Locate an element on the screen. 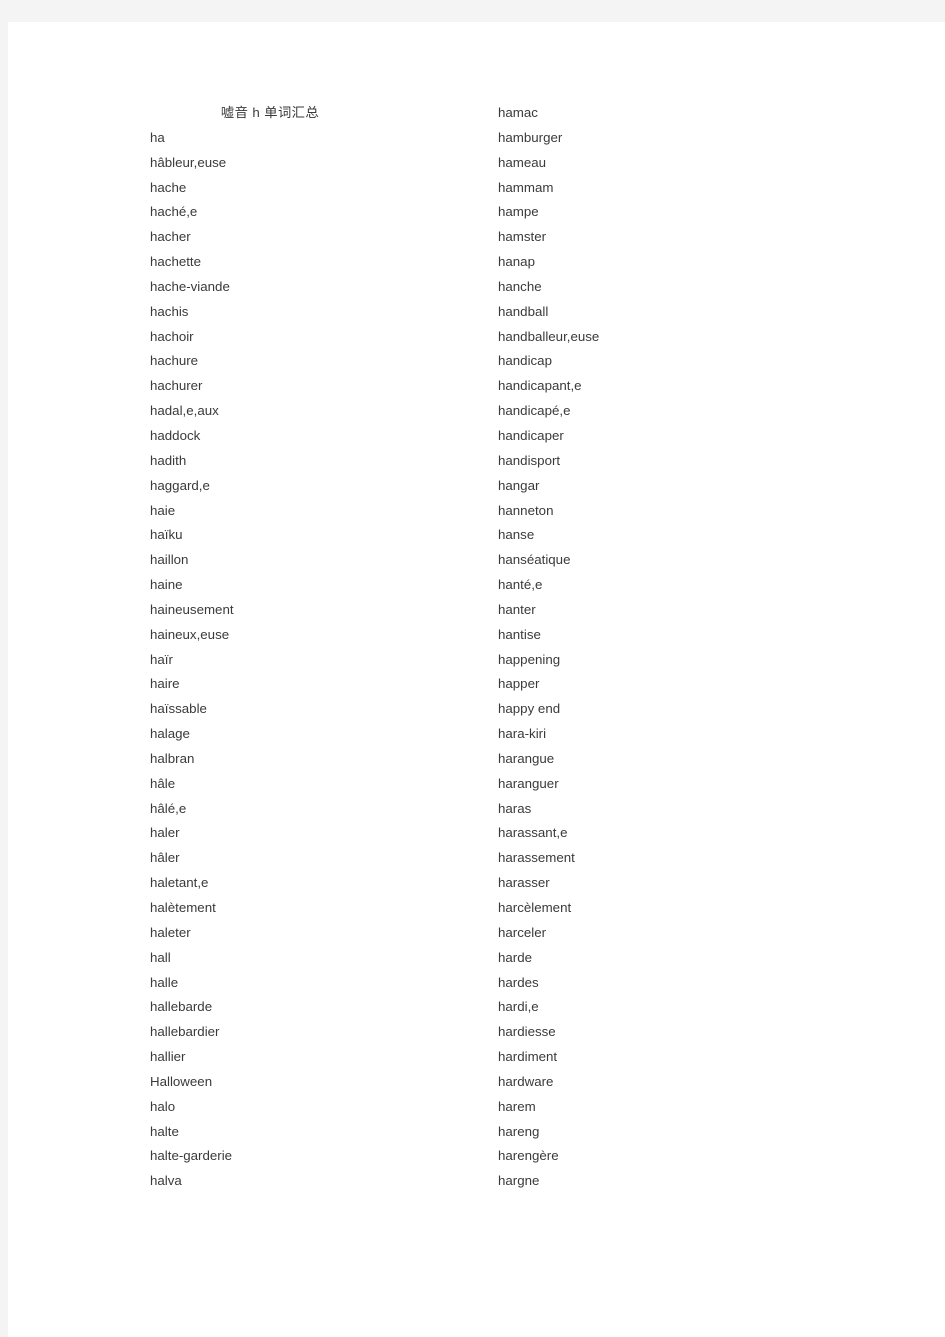  word-entry: handisport is located at coordinates (529, 460).